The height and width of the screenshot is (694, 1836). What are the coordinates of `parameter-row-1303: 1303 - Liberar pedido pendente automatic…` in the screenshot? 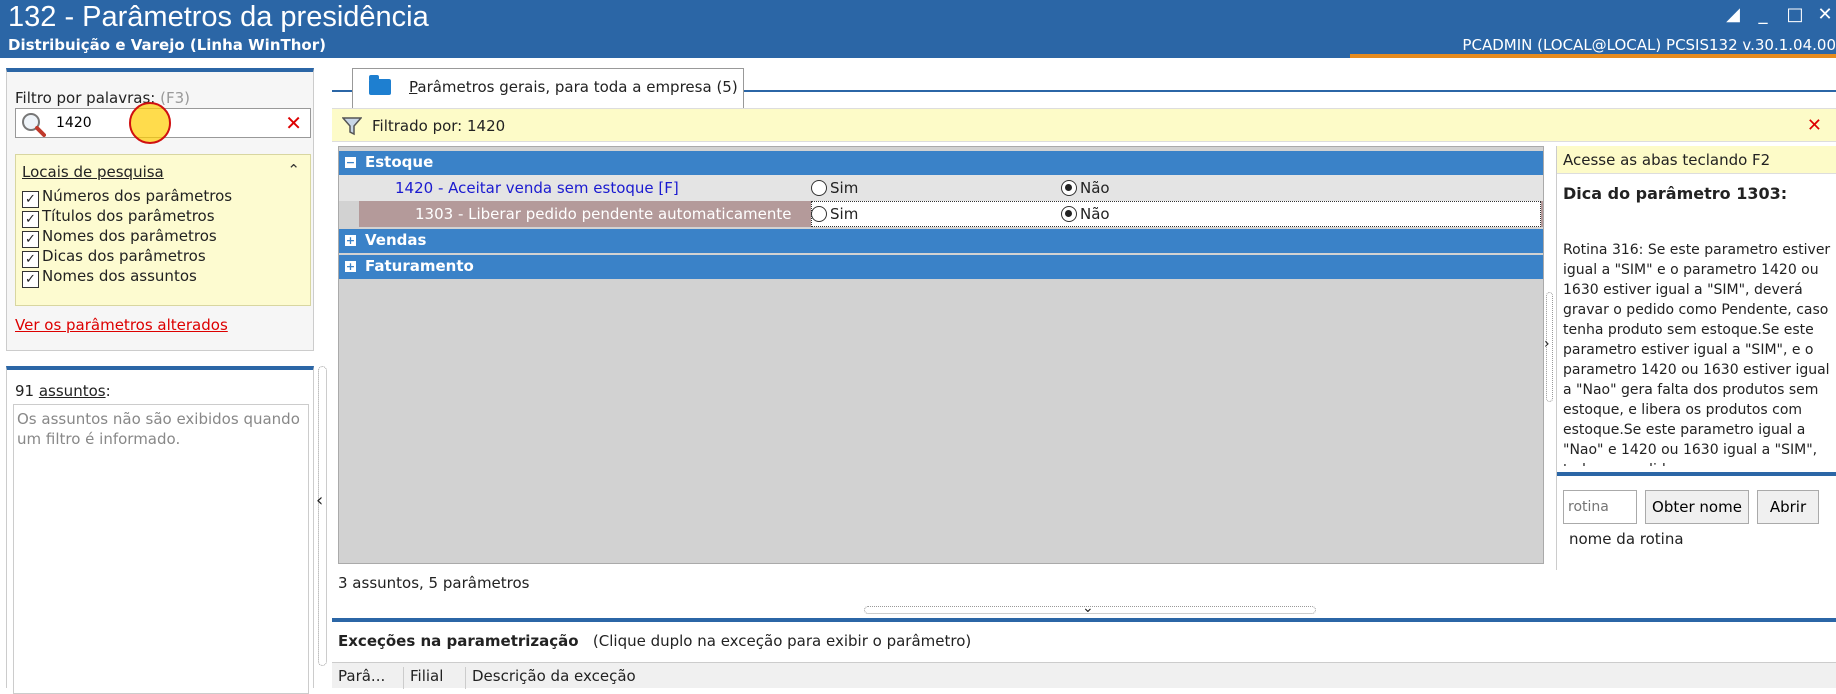 It's located at (951, 214).